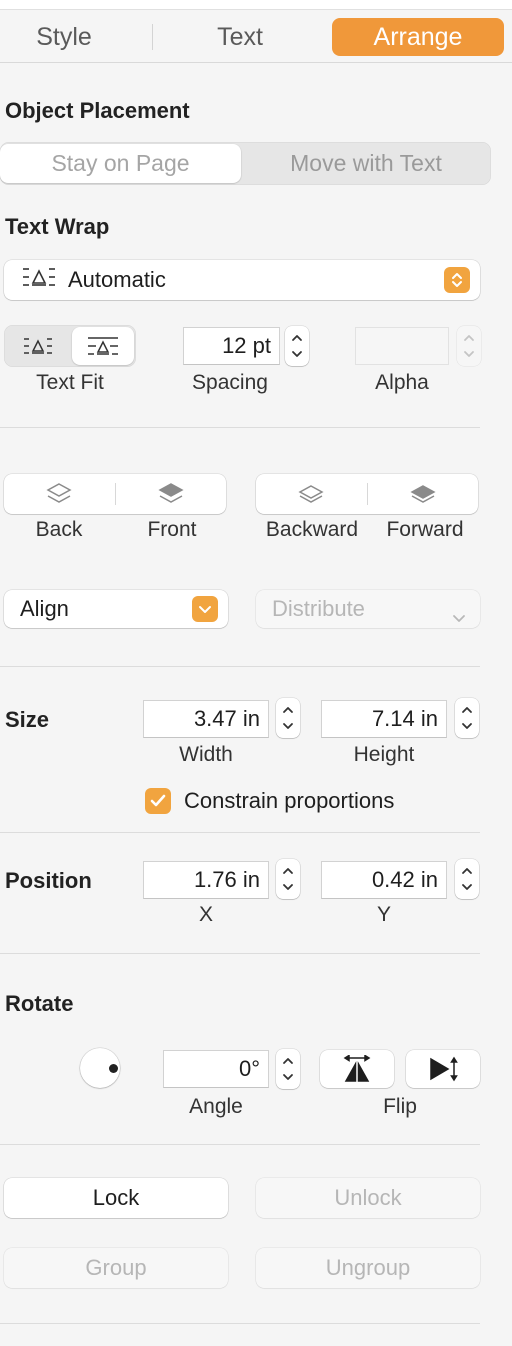 The width and height of the screenshot is (512, 1346). I want to click on backward-label: Backward, so click(312, 529).